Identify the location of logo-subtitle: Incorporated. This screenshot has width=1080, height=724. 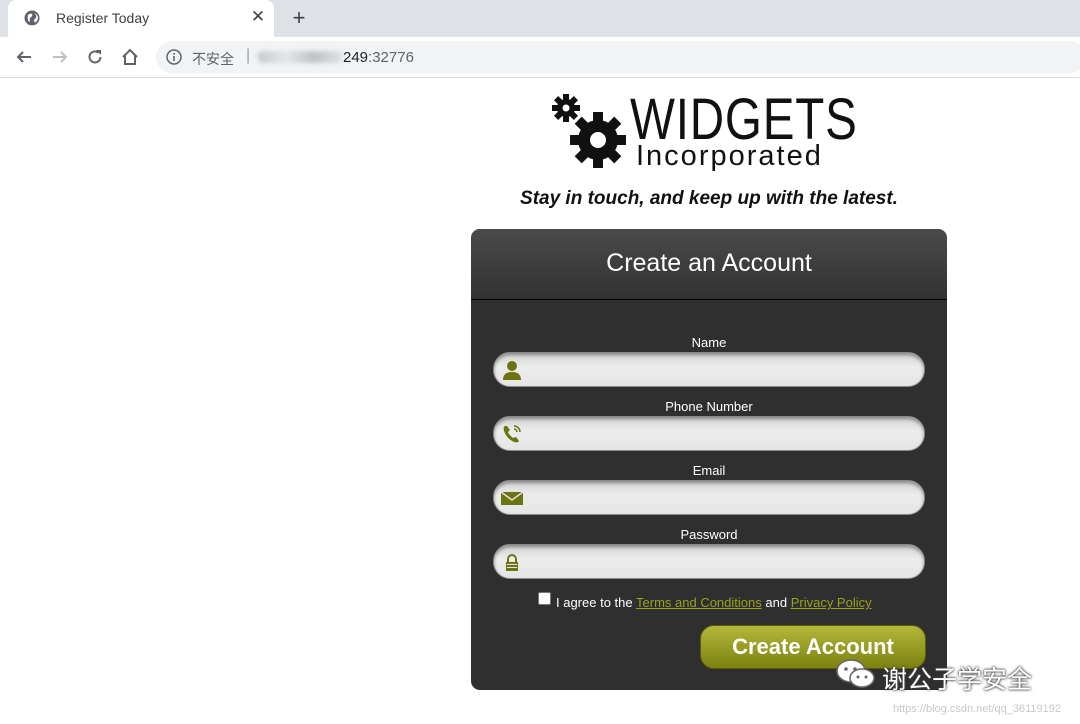
(729, 156).